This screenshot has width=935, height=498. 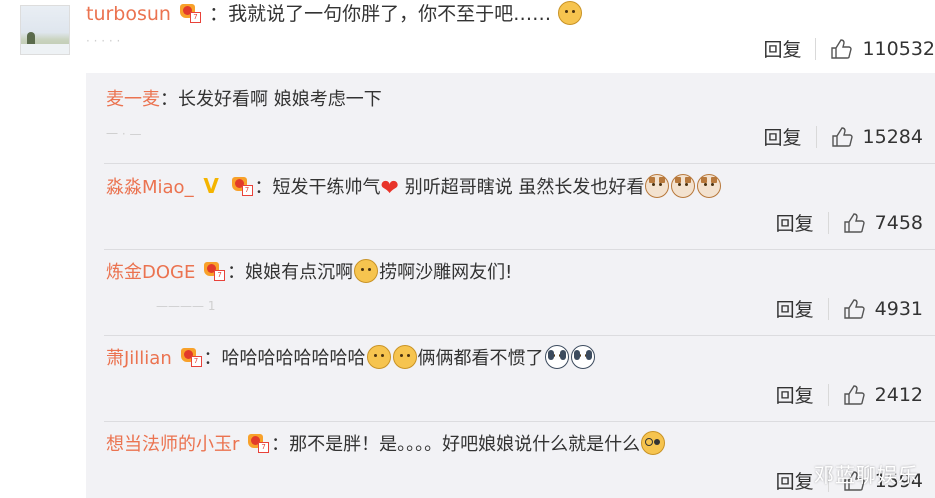 I want to click on reply-actions: 回复 4931, so click(x=849, y=308).